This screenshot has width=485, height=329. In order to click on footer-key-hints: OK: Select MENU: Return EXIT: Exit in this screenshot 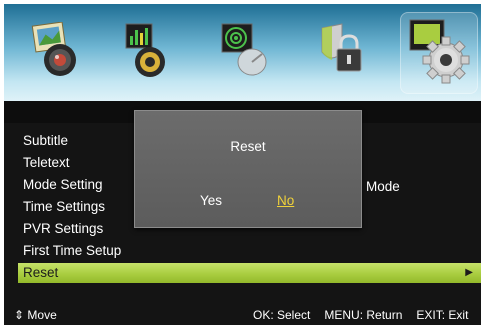, I will do `click(360, 315)`.